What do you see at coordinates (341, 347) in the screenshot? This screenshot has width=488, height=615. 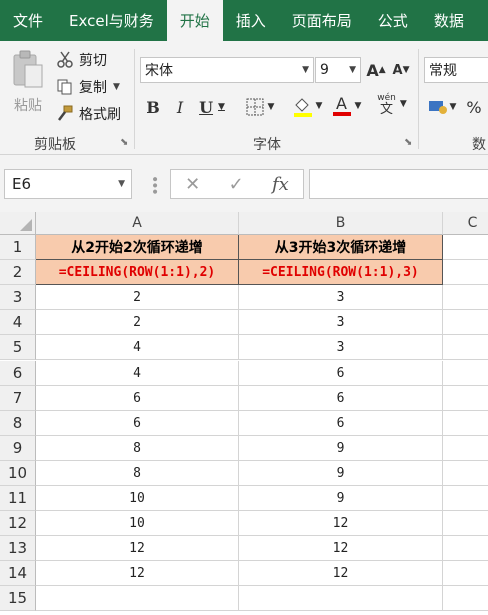 I see `cell-B5: 3` at bounding box center [341, 347].